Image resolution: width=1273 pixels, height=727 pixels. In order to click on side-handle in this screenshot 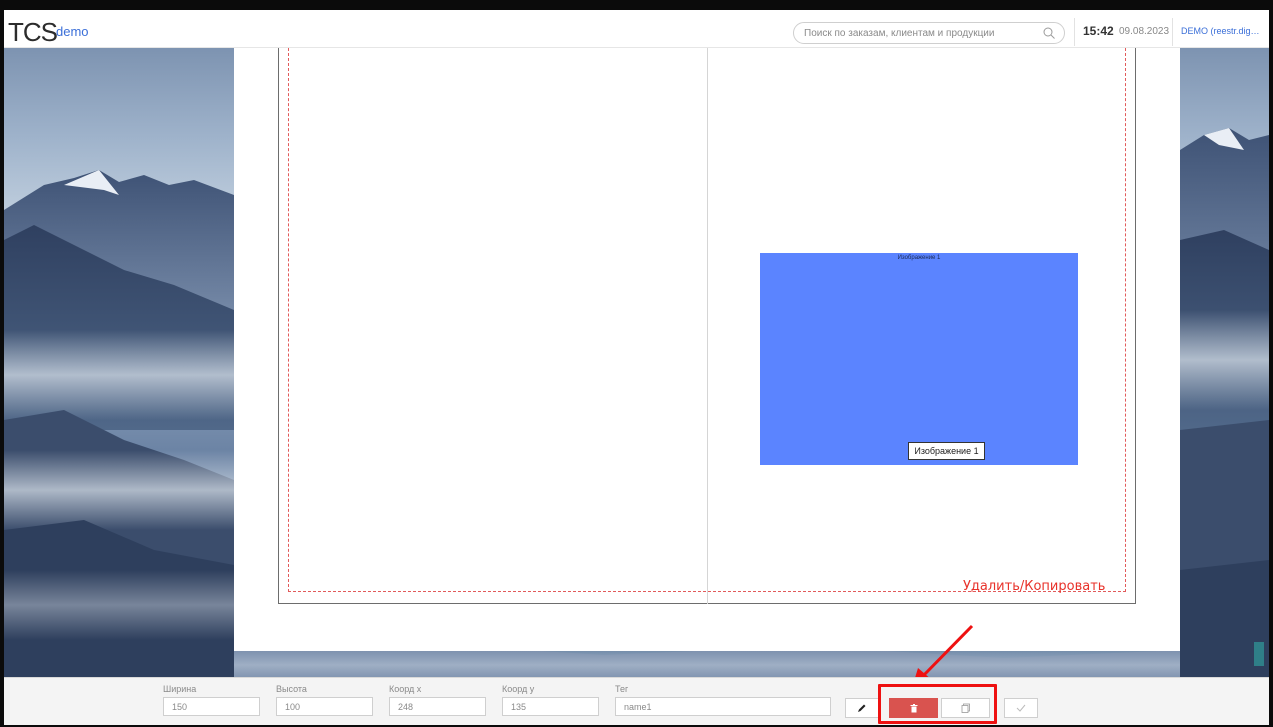, I will do `click(1259, 654)`.